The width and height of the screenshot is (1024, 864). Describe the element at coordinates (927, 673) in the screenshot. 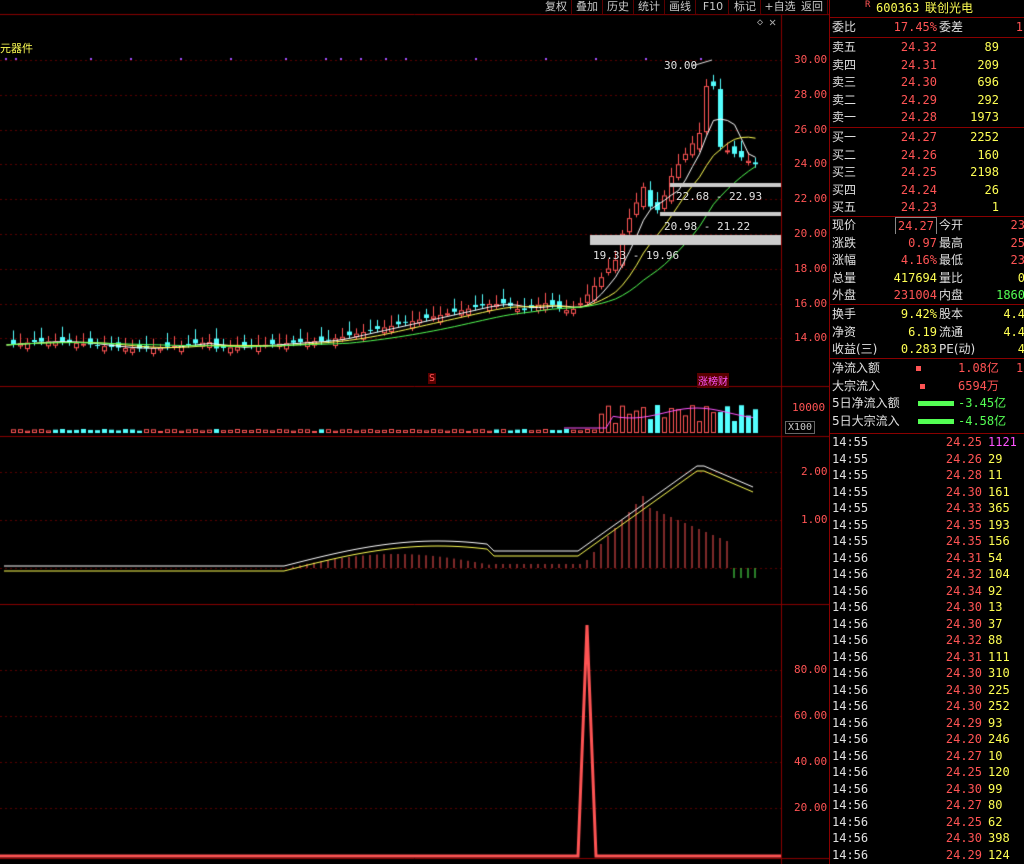

I see `tick-row: 14:56 24.30 310` at that location.